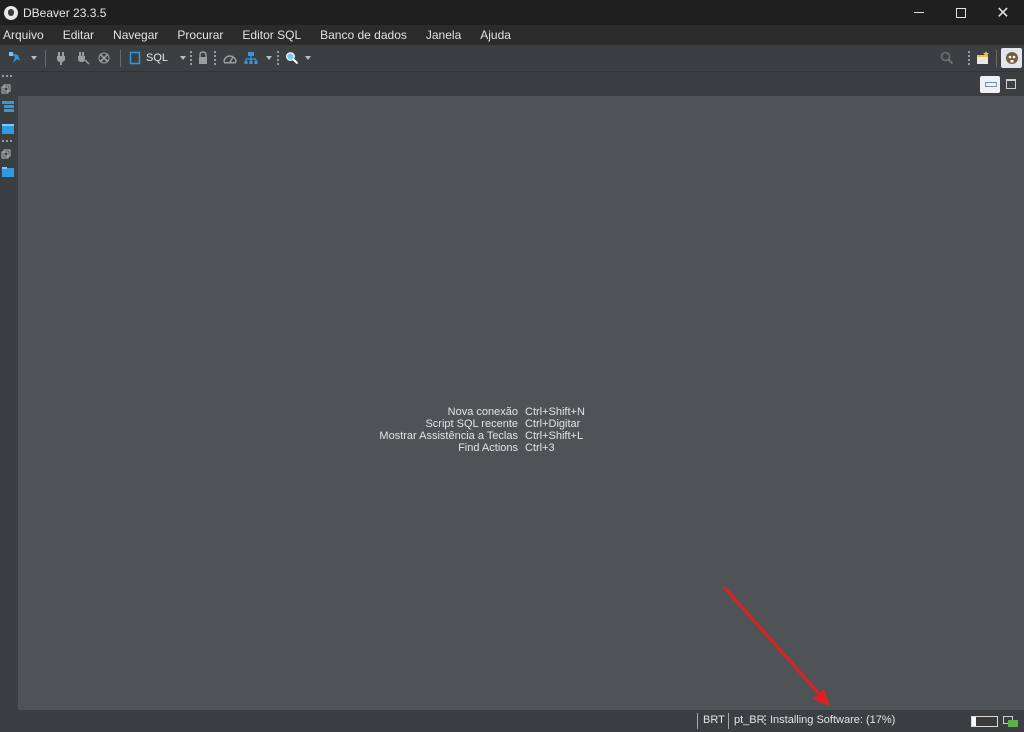 This screenshot has width=1024, height=732. I want to click on progress-bar, so click(984, 721).